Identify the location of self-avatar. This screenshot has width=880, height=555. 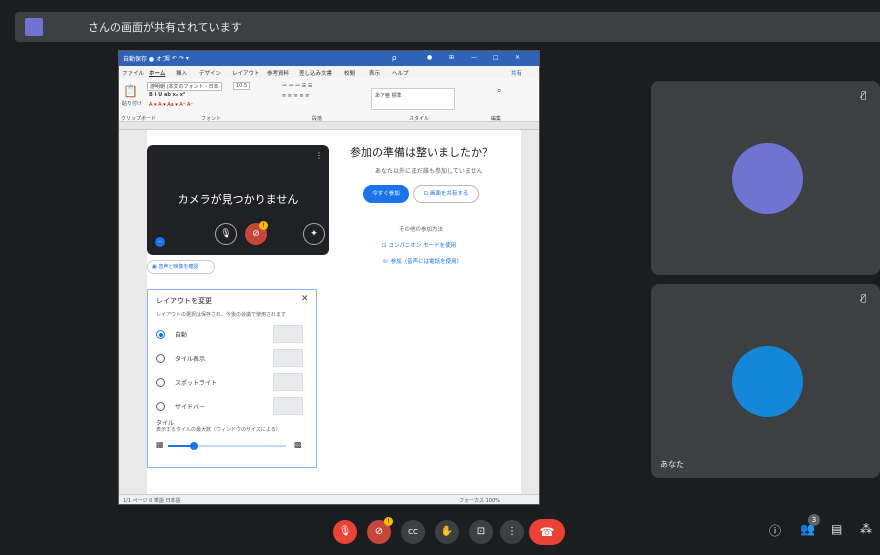
(767, 381).